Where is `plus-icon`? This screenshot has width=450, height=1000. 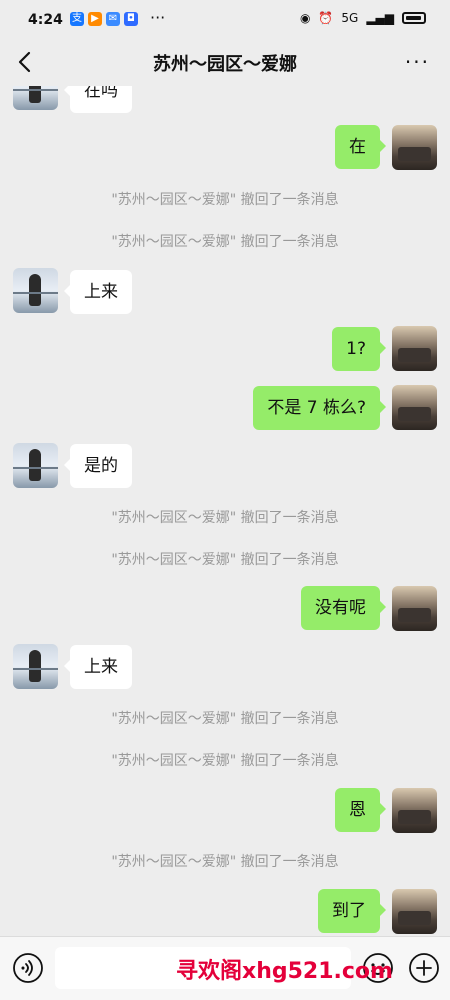
plus-icon is located at coordinates (424, 968).